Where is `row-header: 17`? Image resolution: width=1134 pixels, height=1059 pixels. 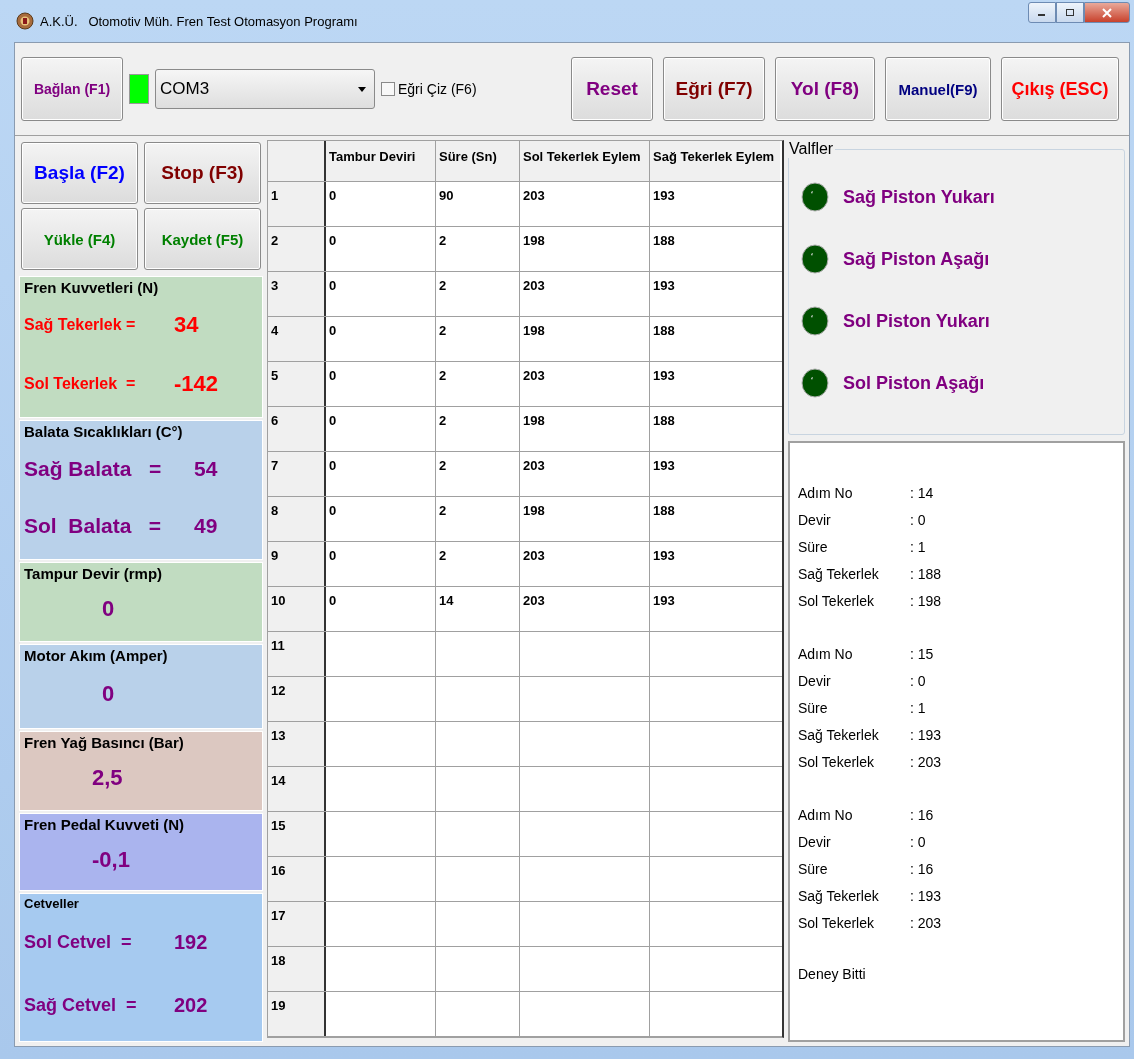 row-header: 17 is located at coordinates (297, 924).